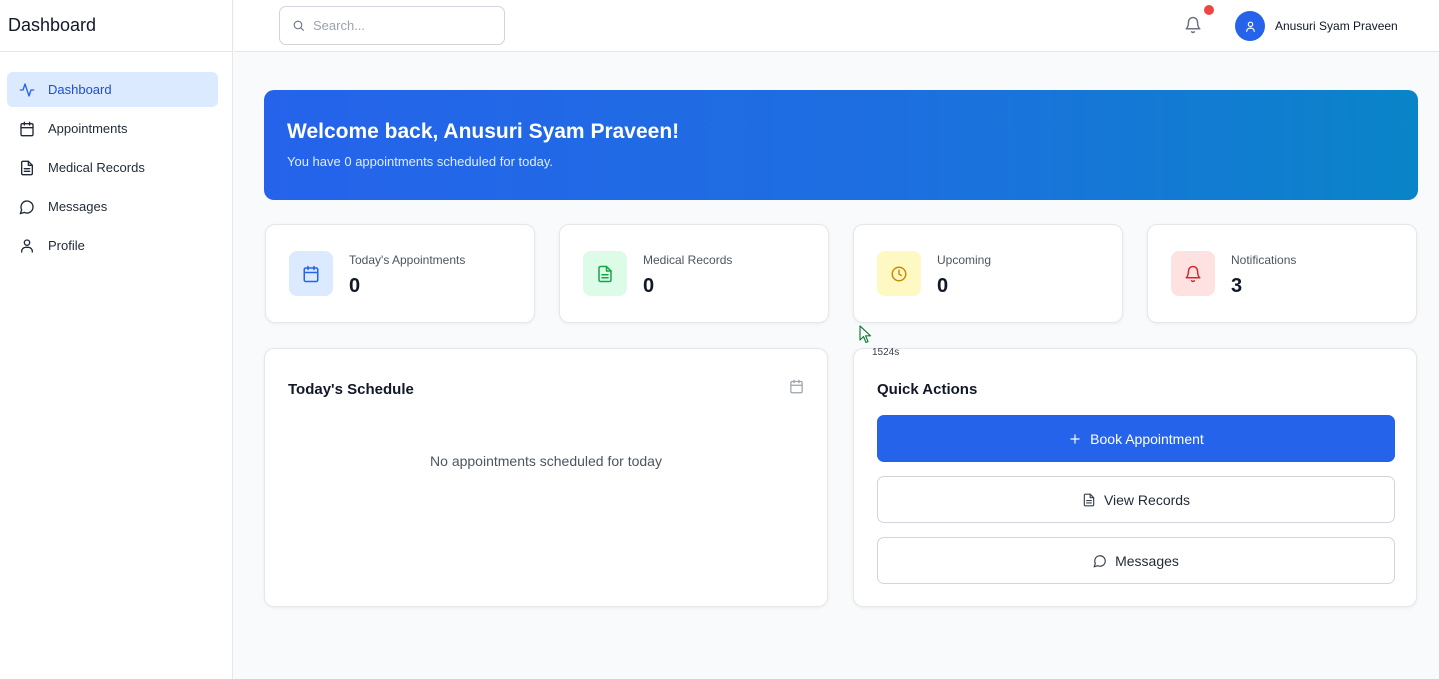 Image resolution: width=1439 pixels, height=679 pixels. What do you see at coordinates (88, 128) in the screenshot?
I see `sidebar-item-label: Appointments` at bounding box center [88, 128].